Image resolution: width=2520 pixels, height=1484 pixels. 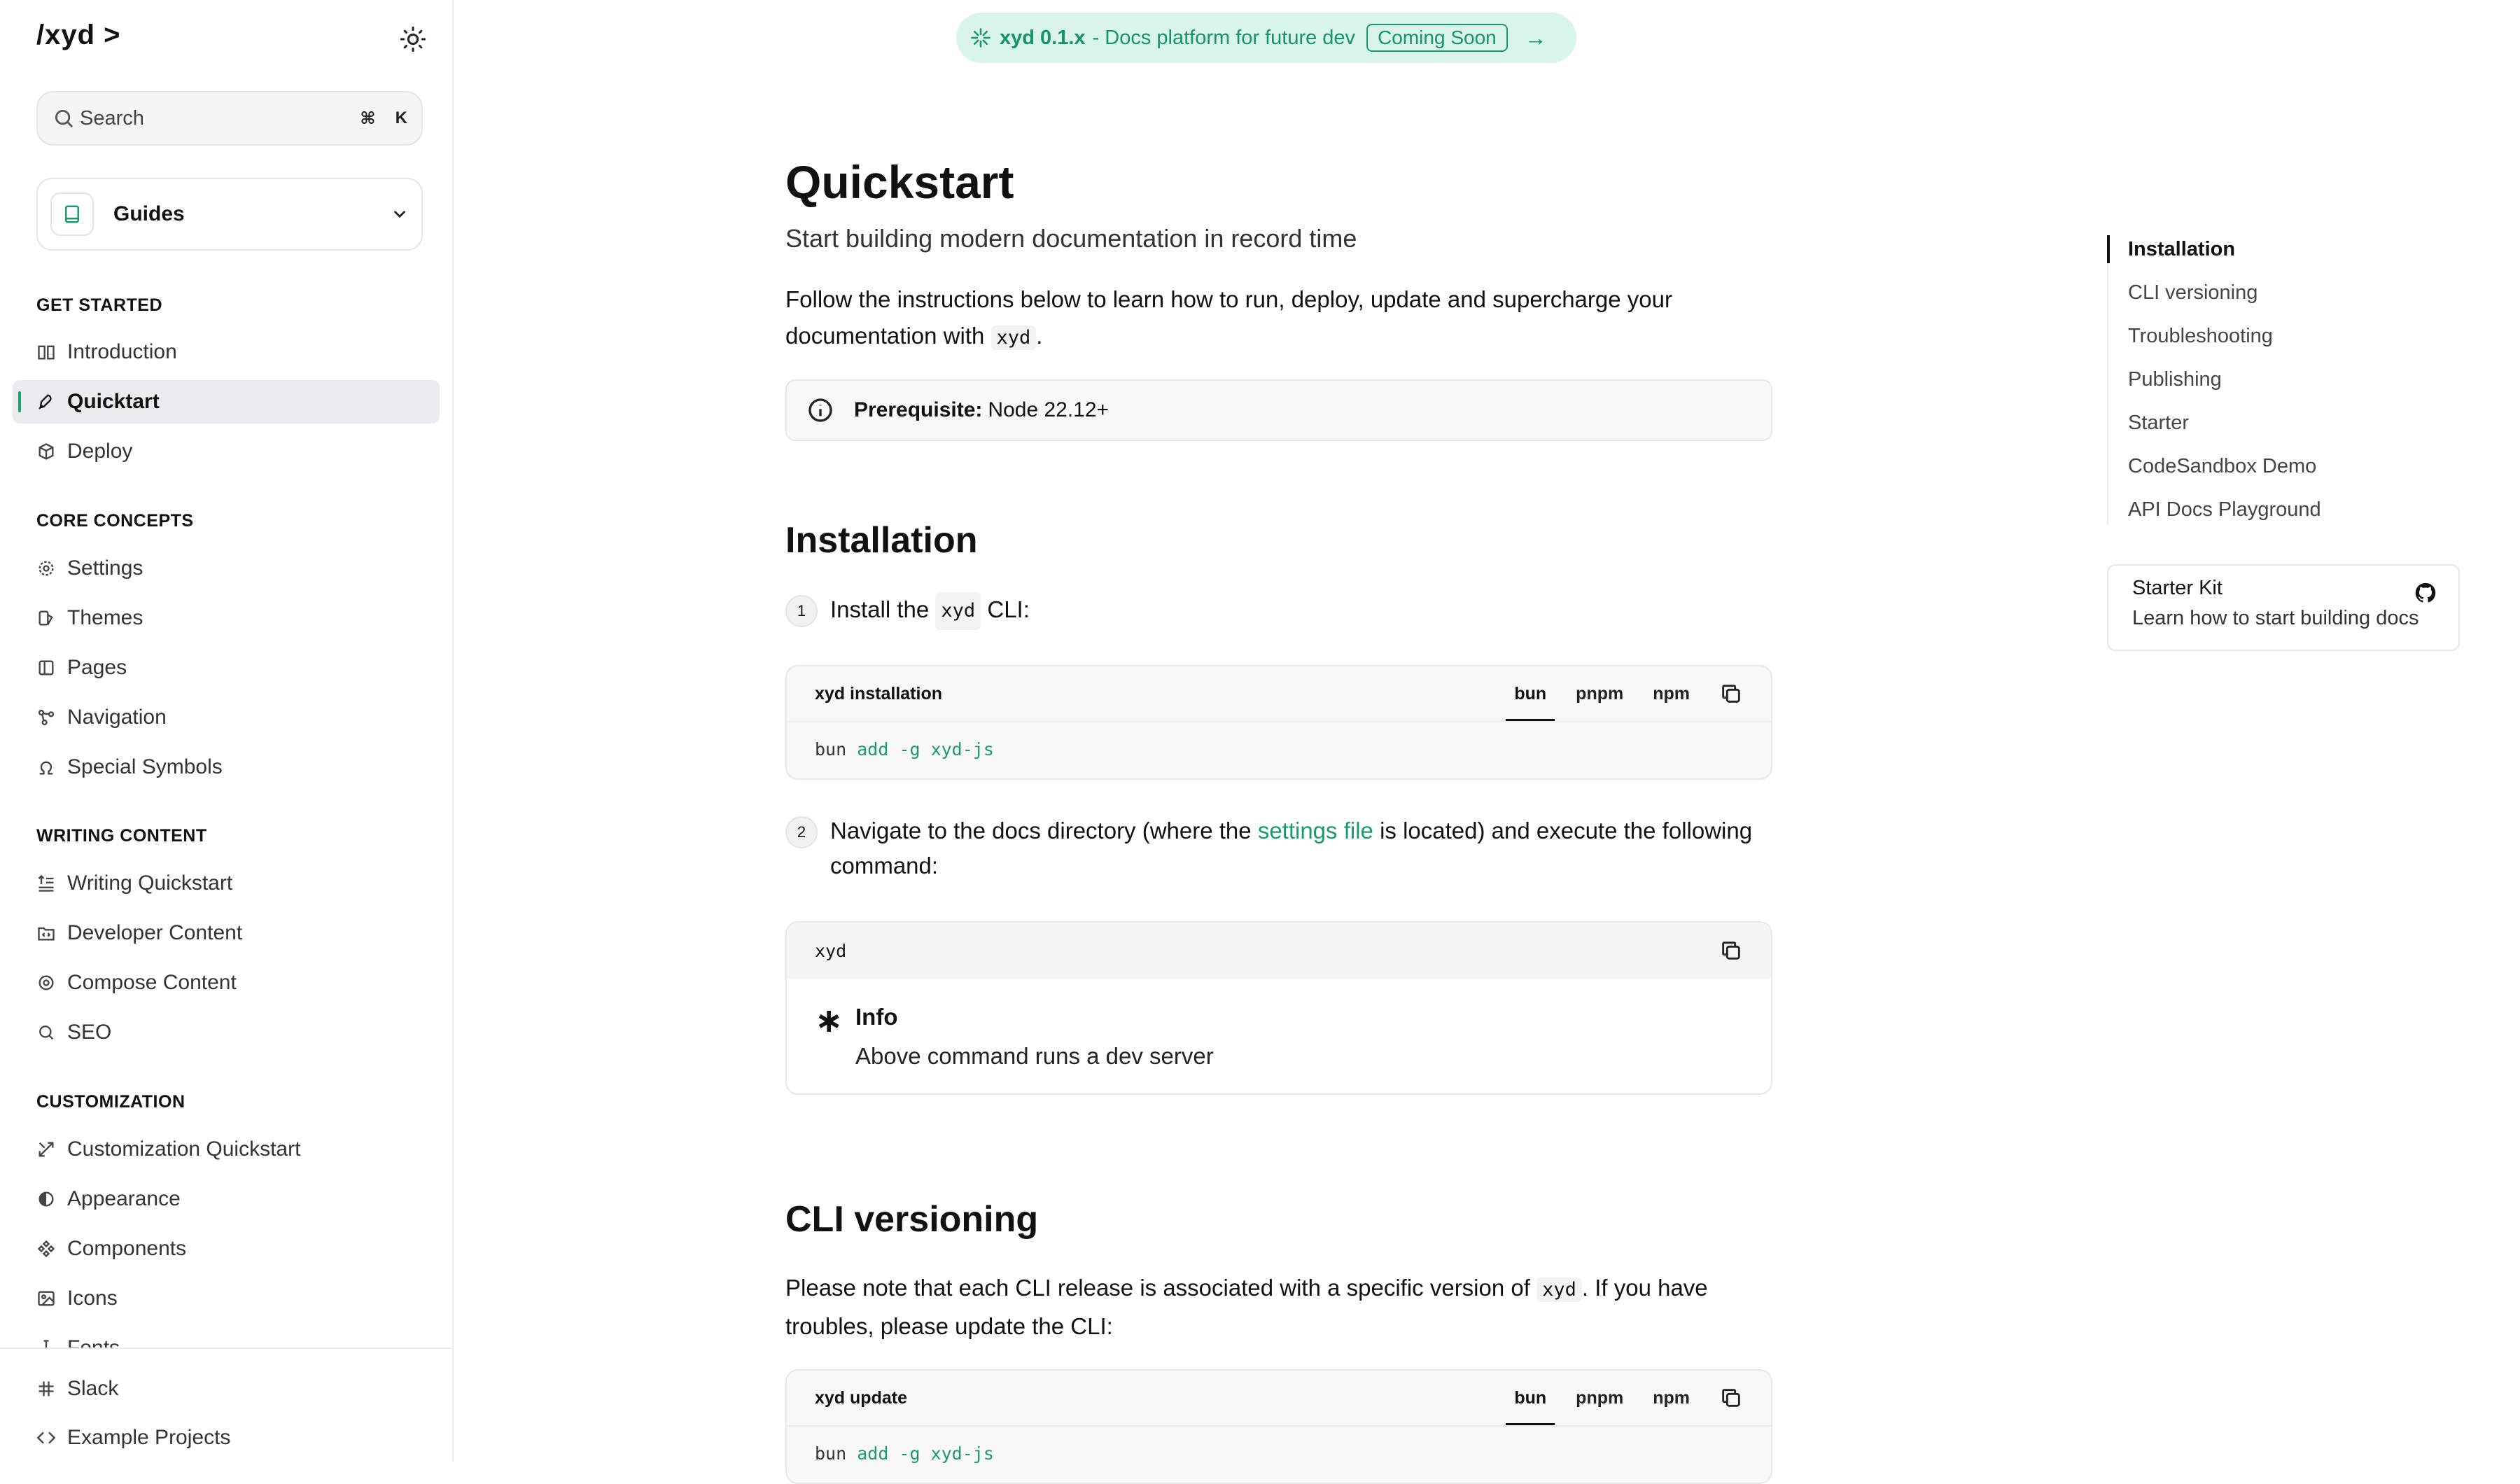 I want to click on section-switcher: Guides, so click(x=229, y=214).